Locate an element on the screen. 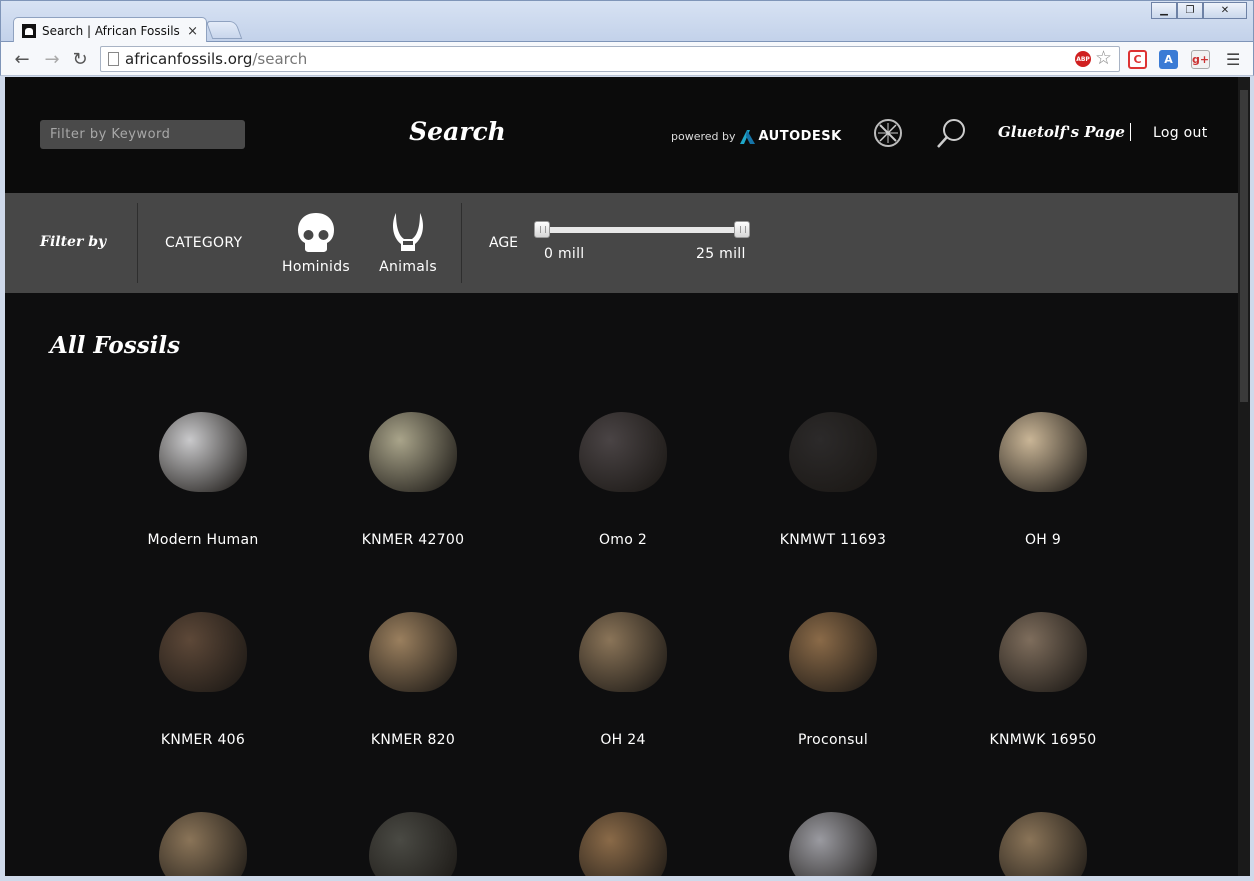  category-hominids-label: Hominids is located at coordinates (316, 267).